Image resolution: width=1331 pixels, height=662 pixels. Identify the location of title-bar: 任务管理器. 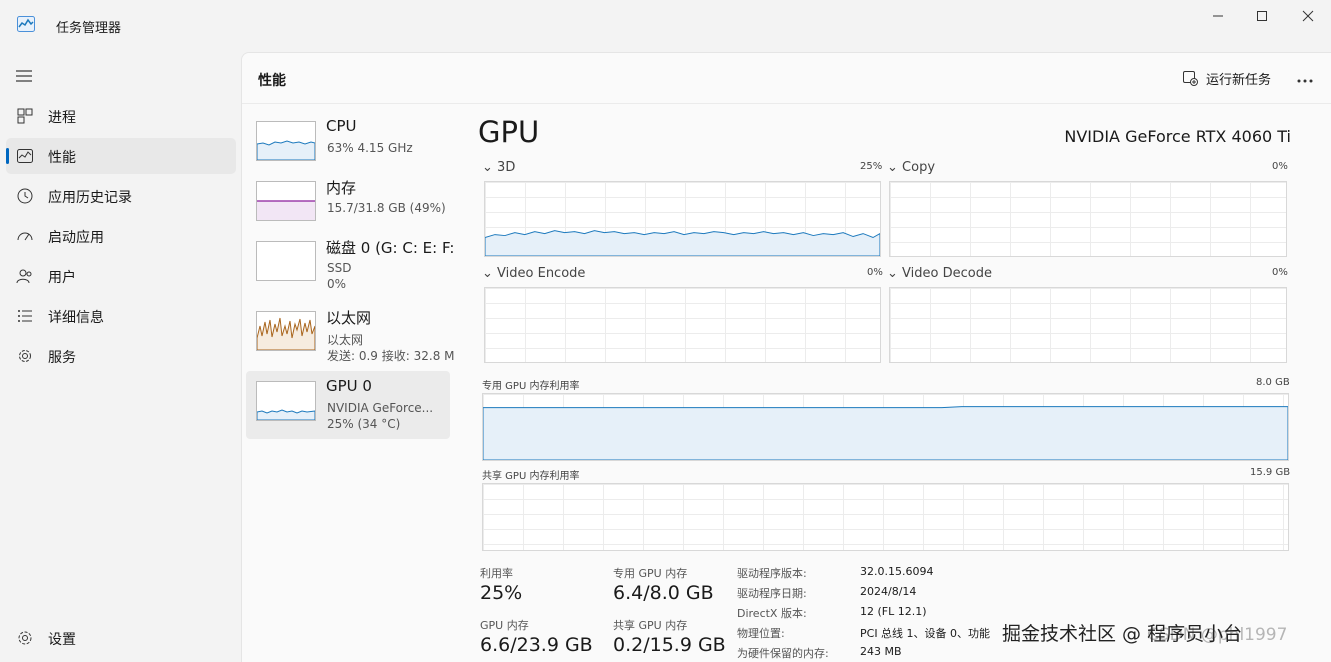
(665, 26).